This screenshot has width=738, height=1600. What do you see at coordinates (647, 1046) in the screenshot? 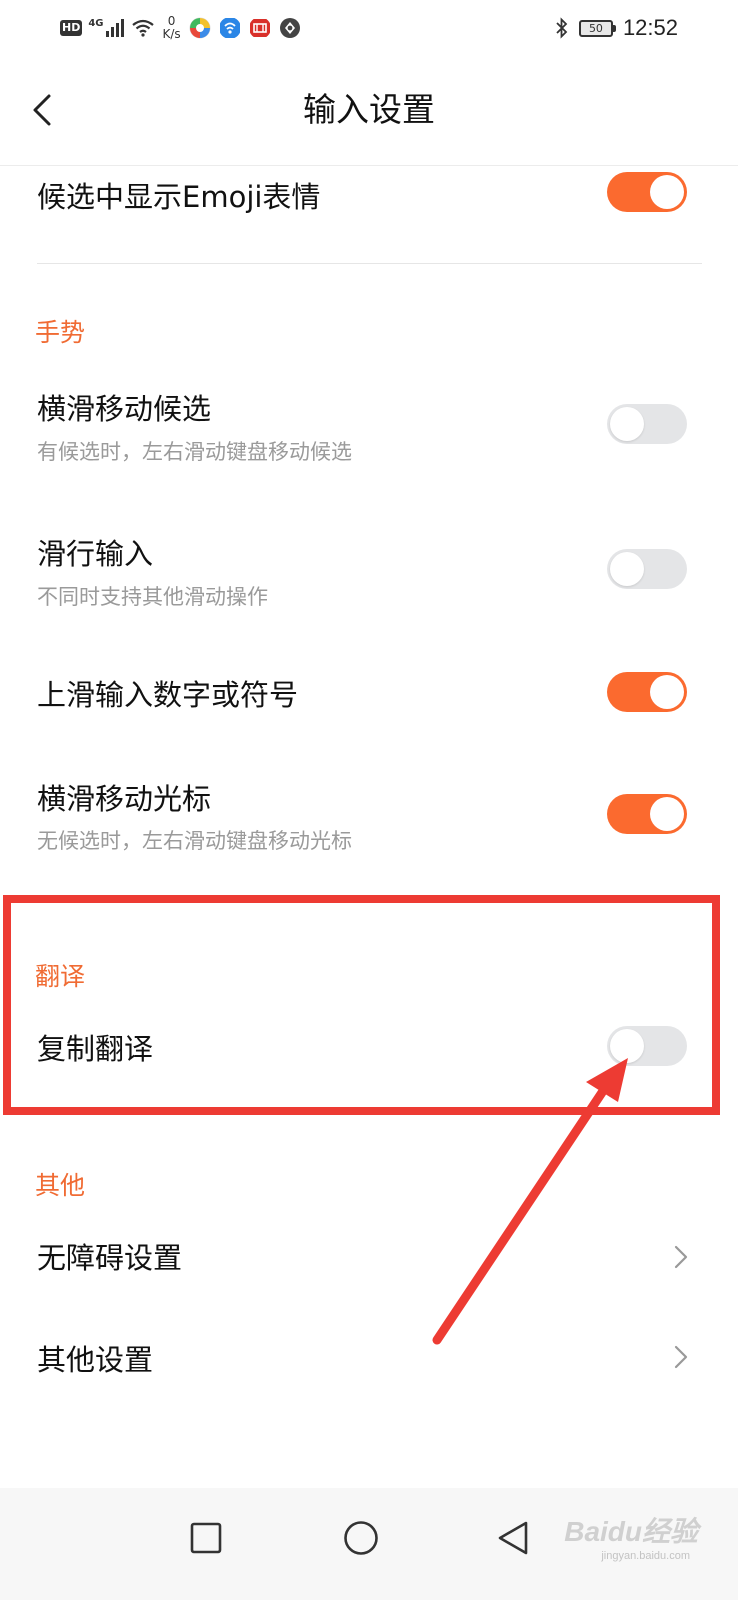
I see `copy-translate-toggle` at bounding box center [647, 1046].